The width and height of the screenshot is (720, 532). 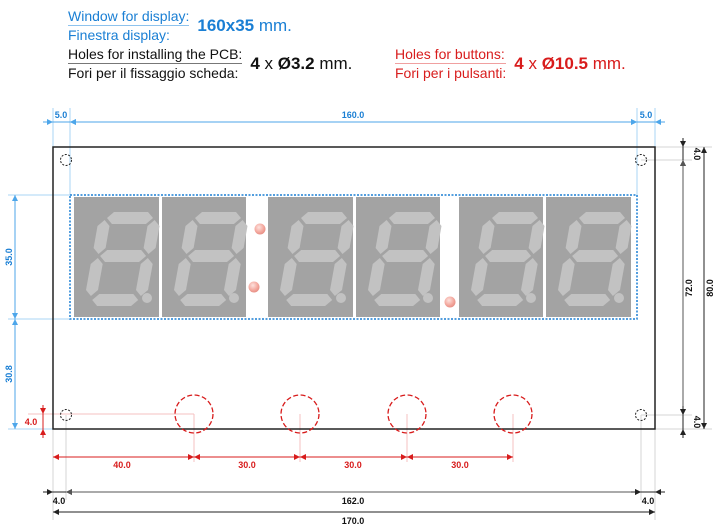 What do you see at coordinates (697, 422) in the screenshot?
I see `dim-right-bottom-hole: 4.0` at bounding box center [697, 422].